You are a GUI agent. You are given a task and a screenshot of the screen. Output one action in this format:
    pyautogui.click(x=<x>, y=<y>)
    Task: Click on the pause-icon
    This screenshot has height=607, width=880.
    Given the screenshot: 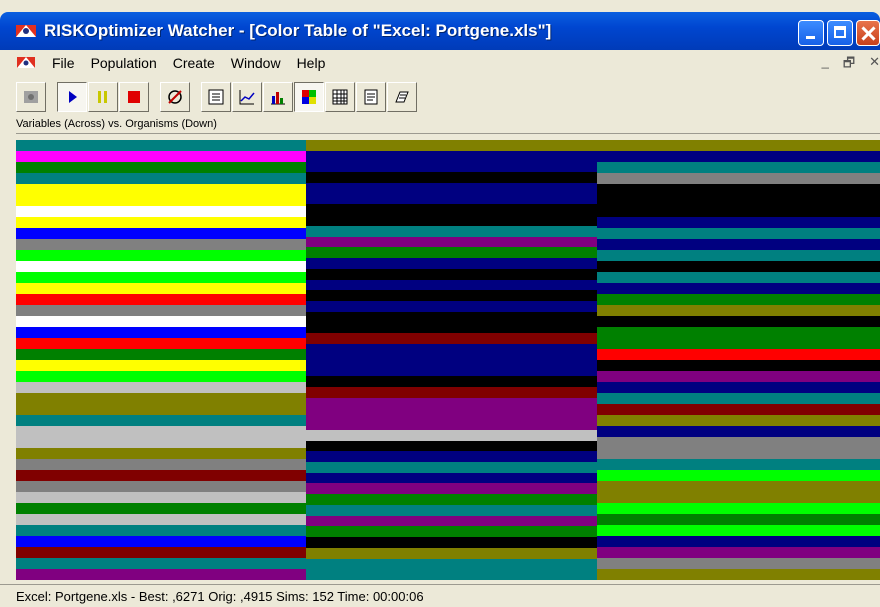 What is the action you would take?
    pyautogui.click(x=102, y=97)
    